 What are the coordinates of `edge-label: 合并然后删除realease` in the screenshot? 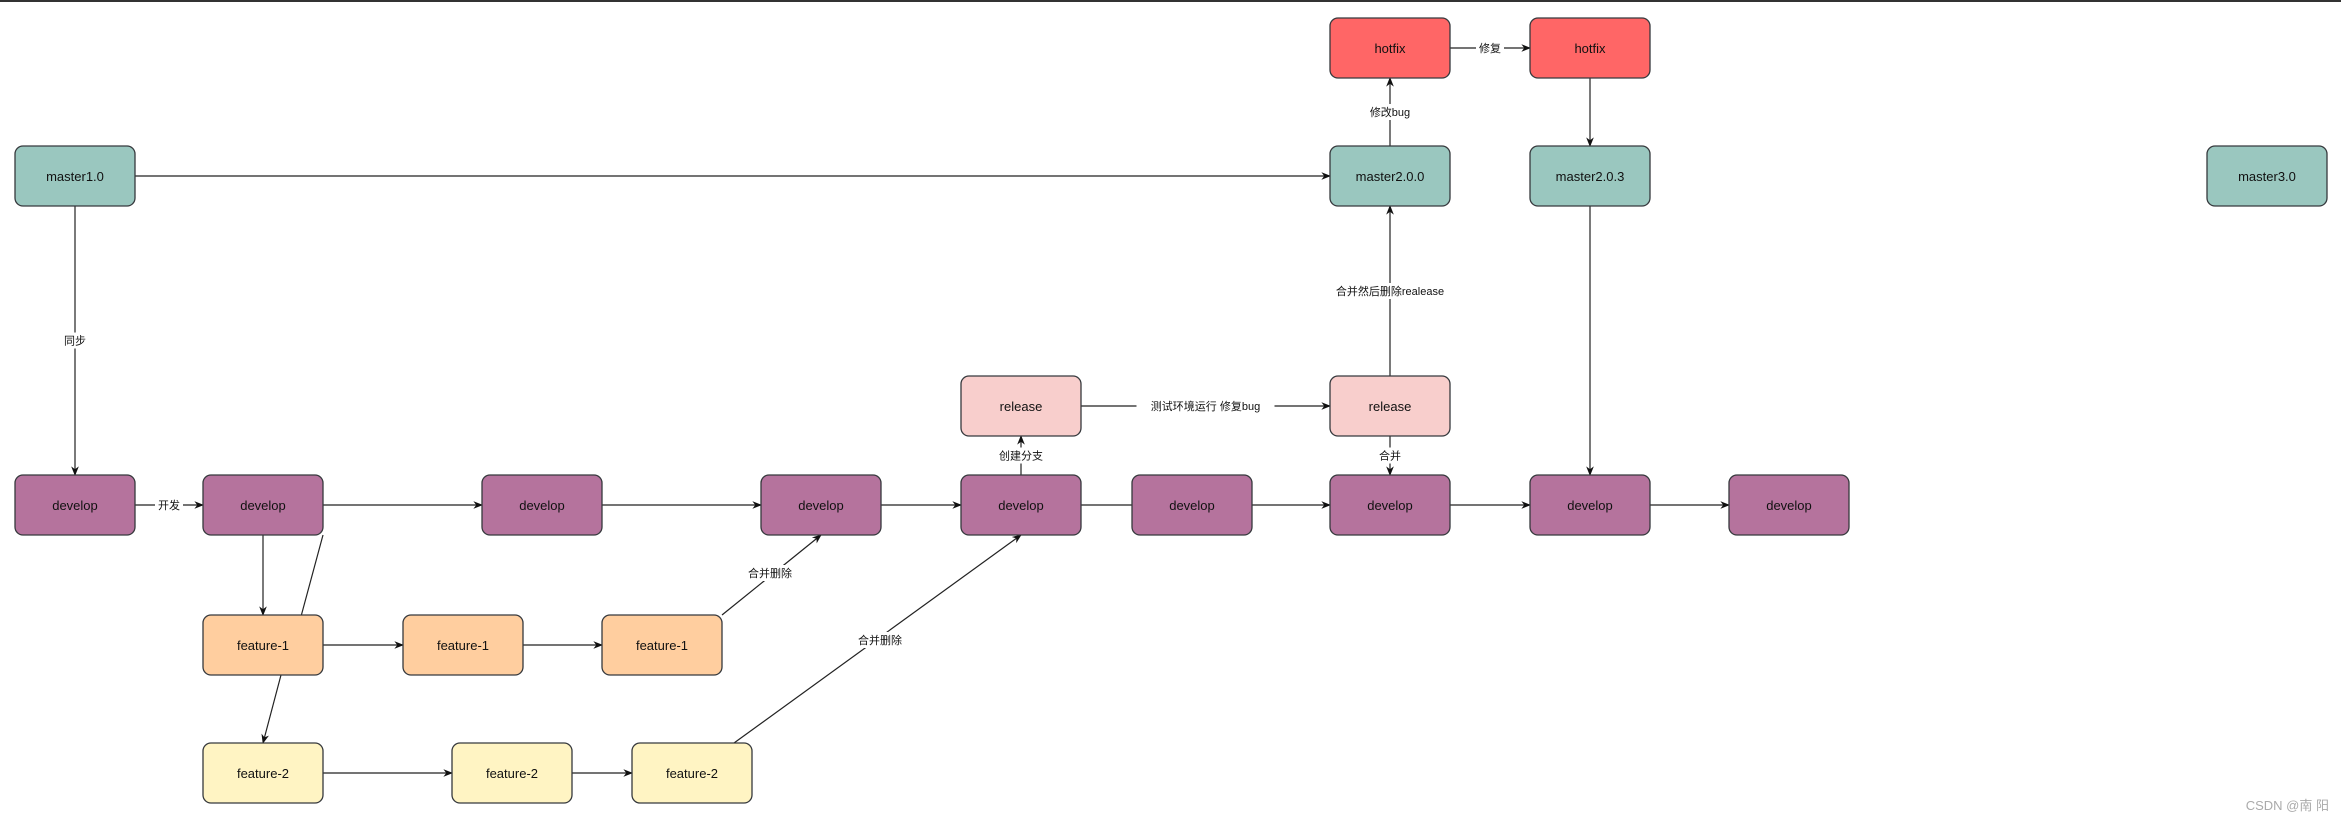 It's located at (1390, 291).